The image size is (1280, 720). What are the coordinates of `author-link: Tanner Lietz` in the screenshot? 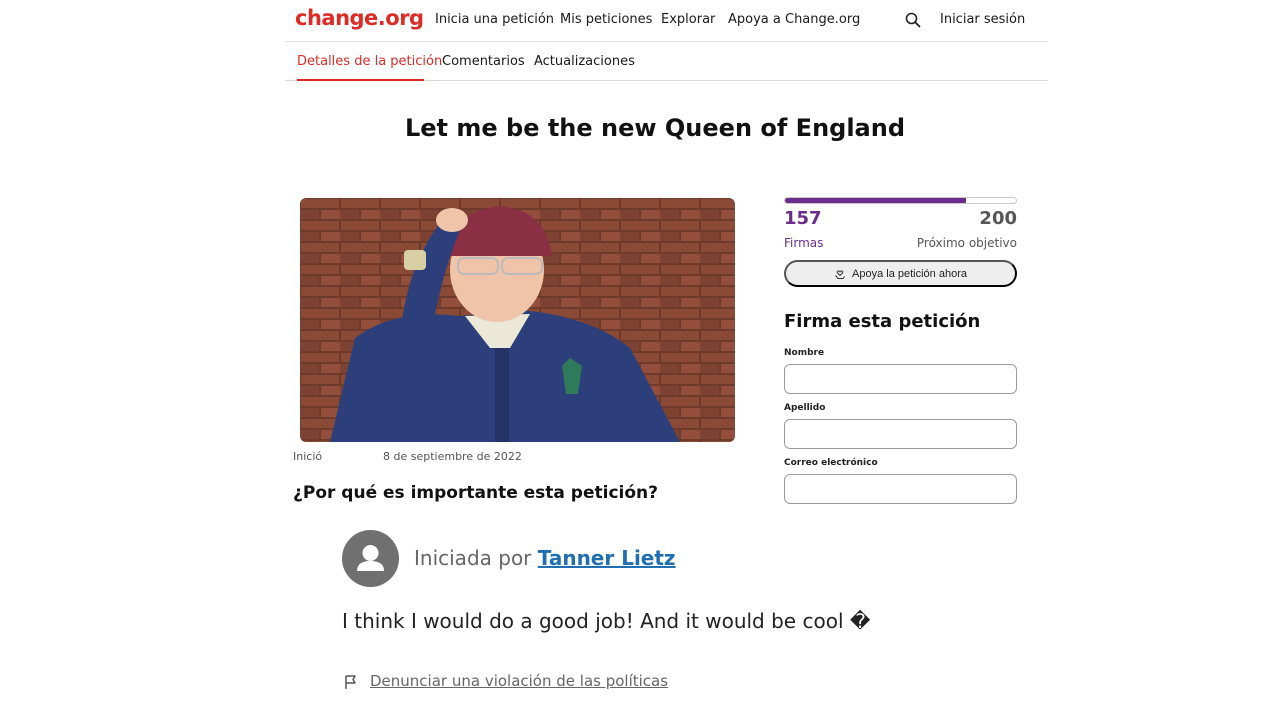 It's located at (607, 558).